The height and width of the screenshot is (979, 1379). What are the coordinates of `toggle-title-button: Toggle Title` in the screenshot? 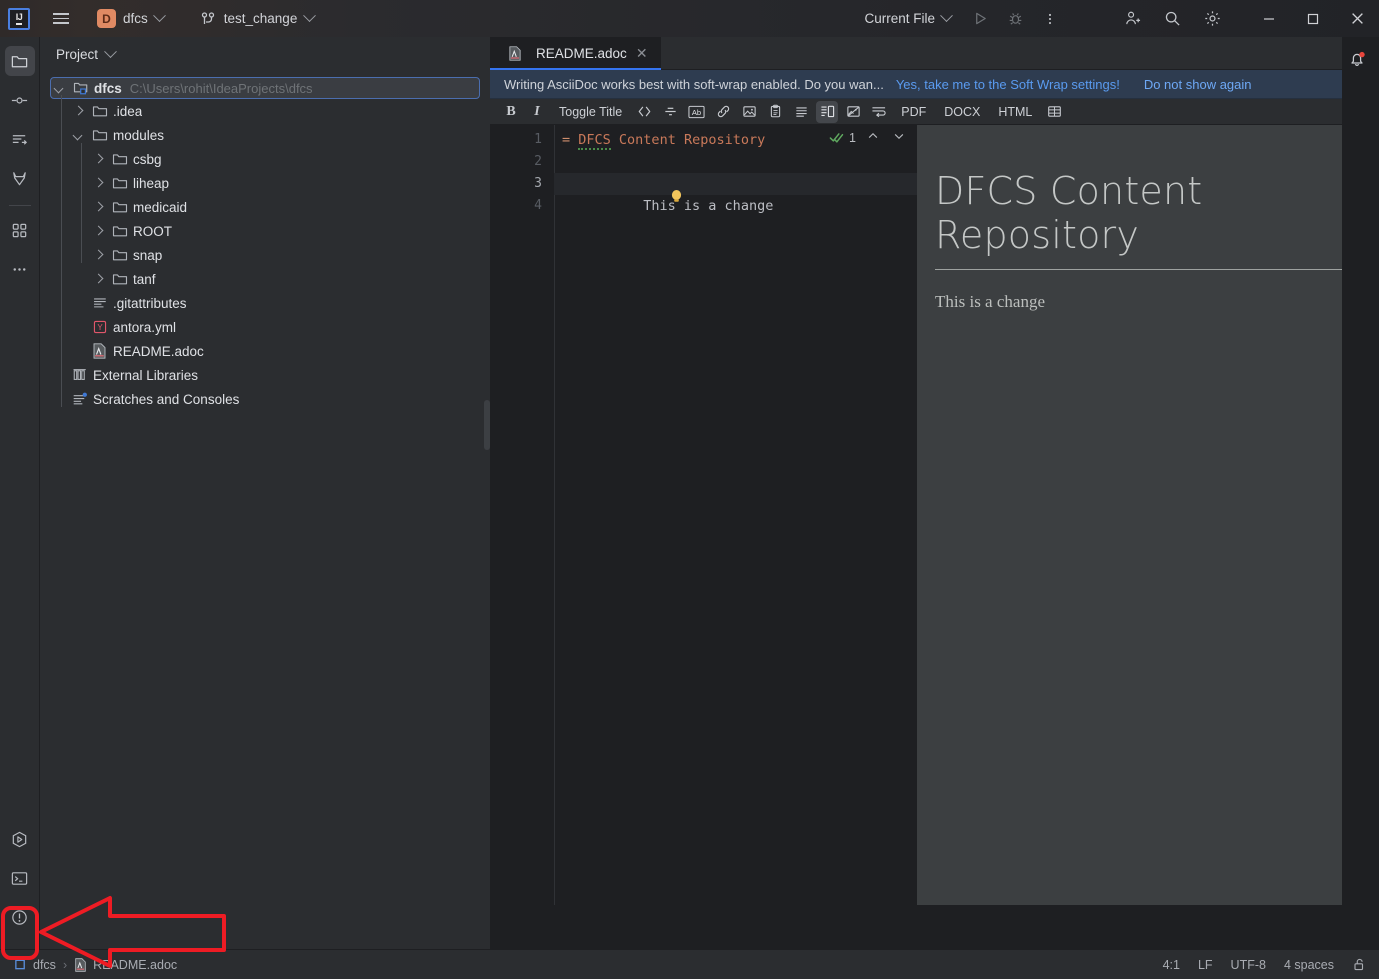 It's located at (590, 112).